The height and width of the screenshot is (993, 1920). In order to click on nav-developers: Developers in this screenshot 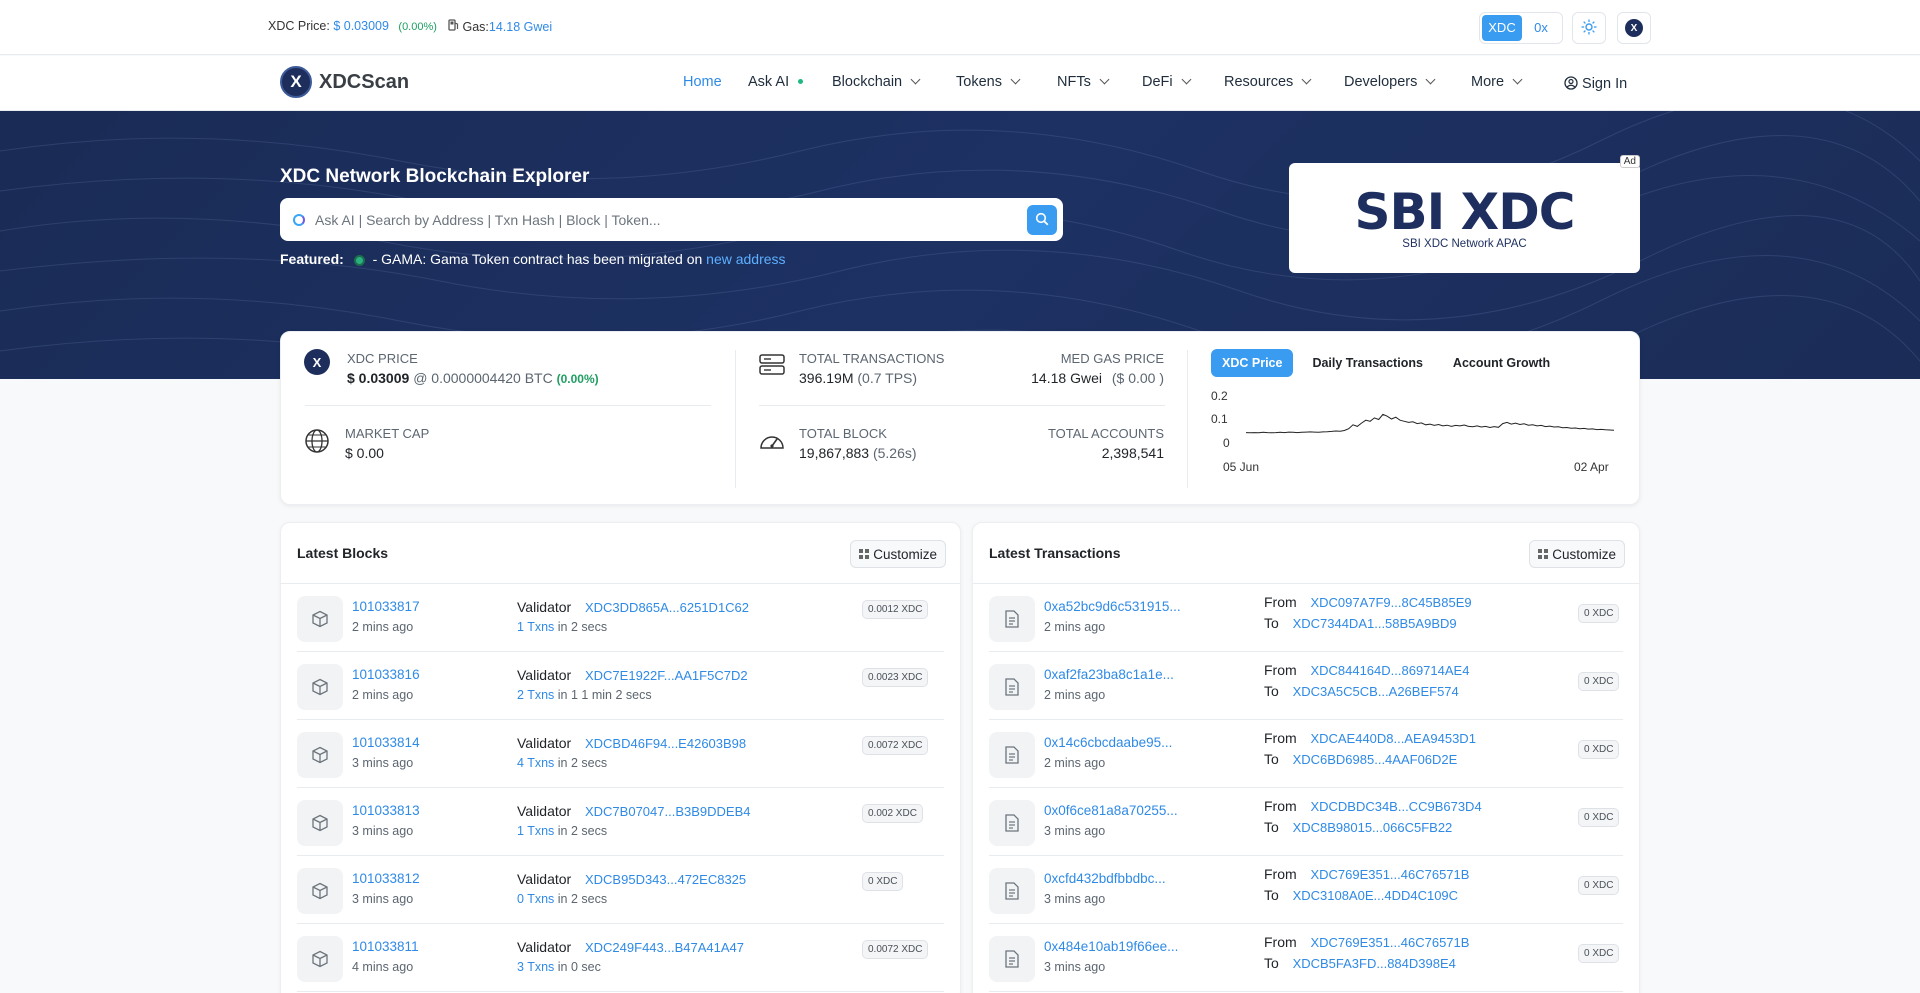, I will do `click(1390, 82)`.